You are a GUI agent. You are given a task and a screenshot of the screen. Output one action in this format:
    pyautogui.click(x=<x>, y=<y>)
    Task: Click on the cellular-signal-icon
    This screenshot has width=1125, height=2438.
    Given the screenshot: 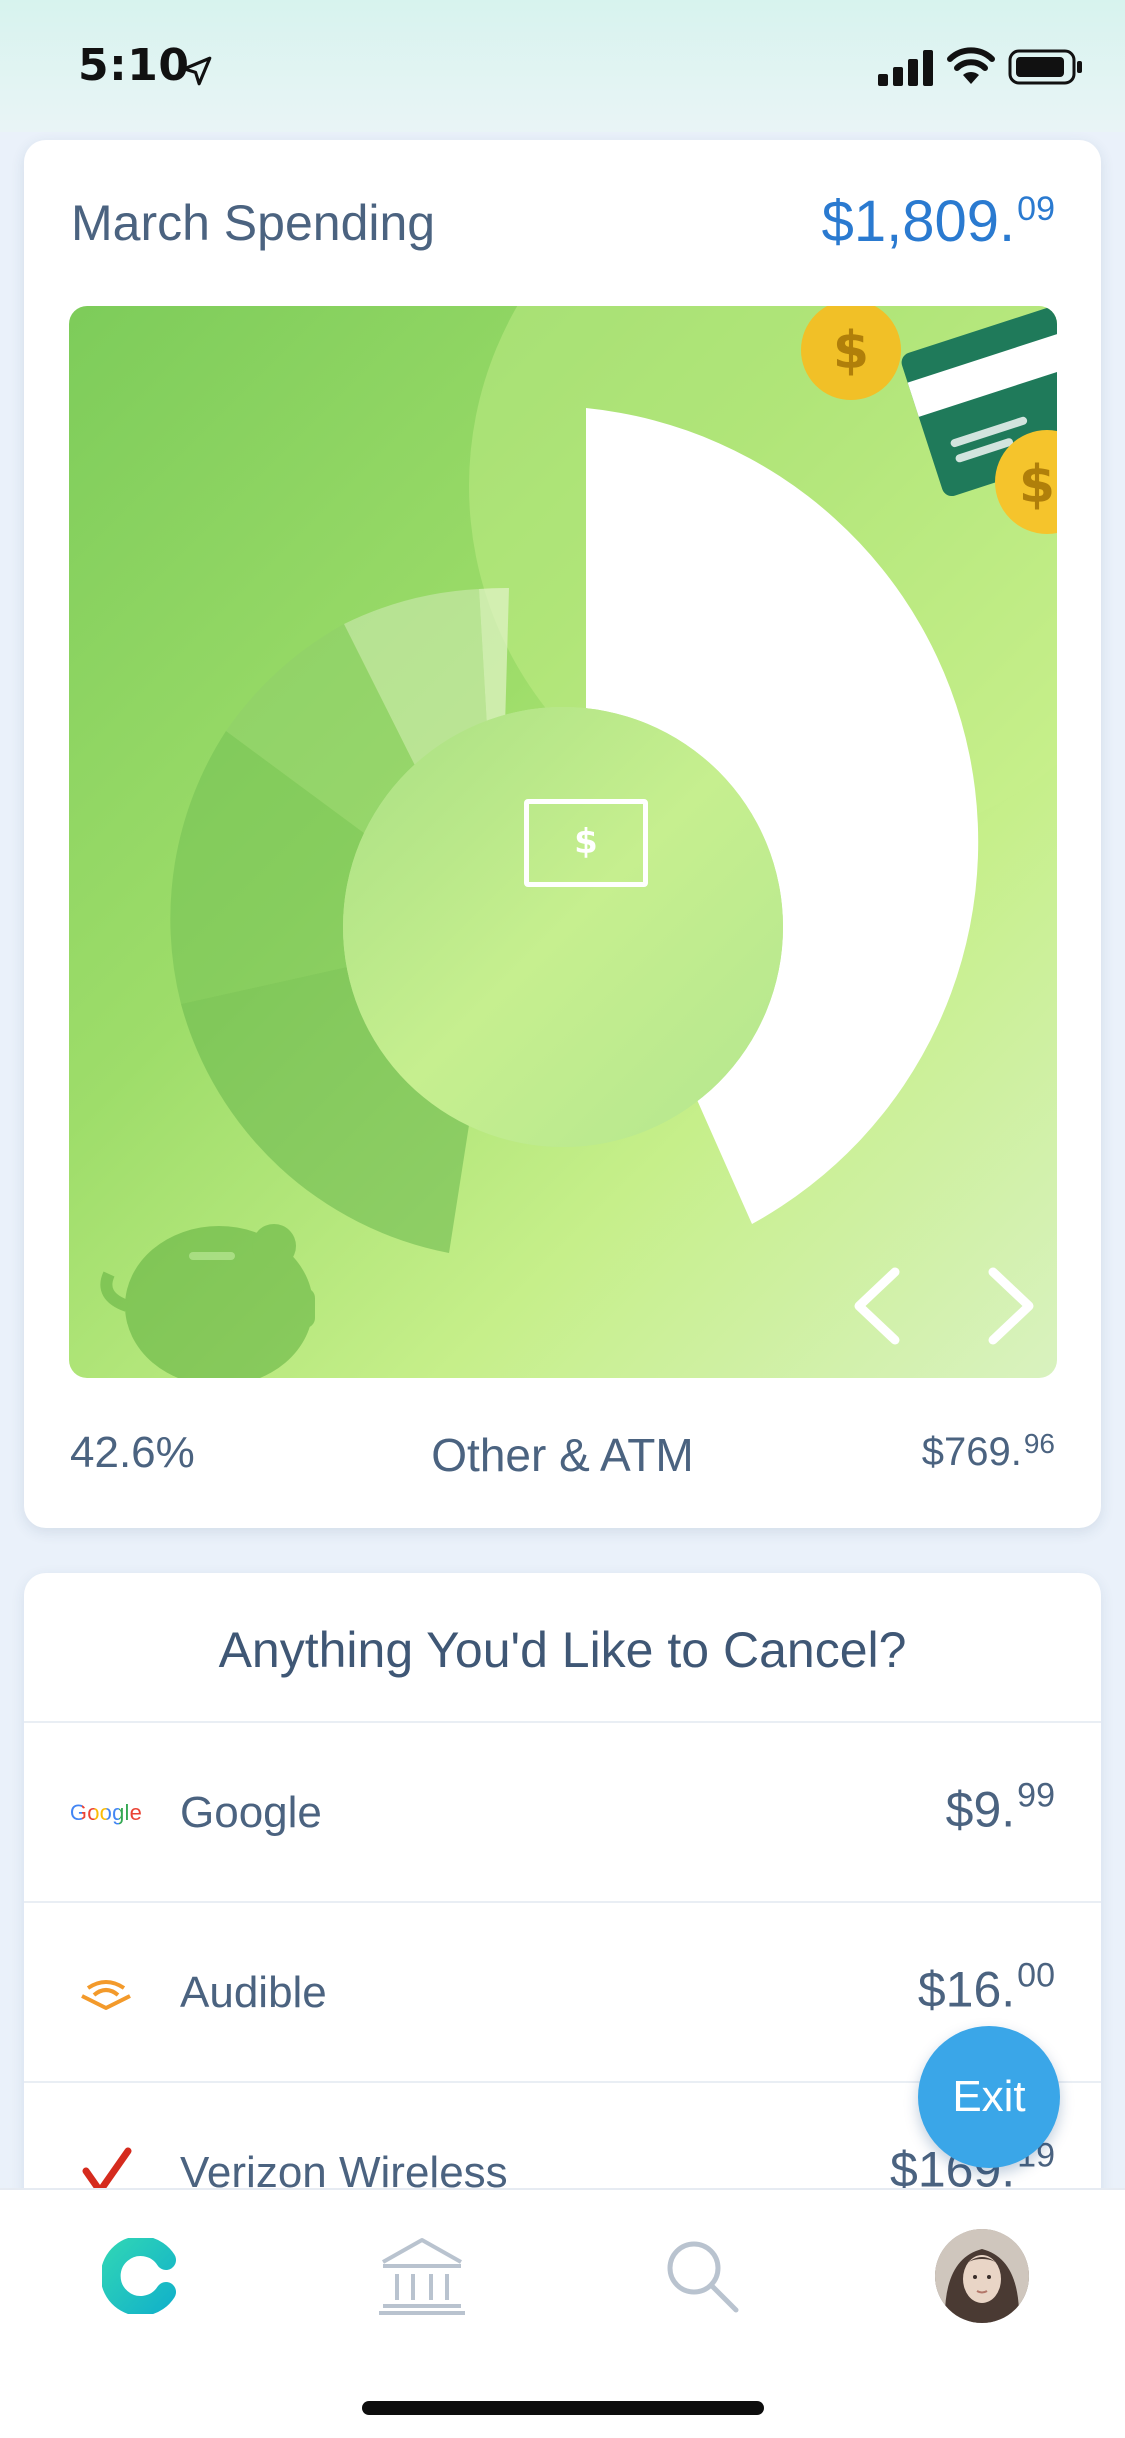 What is the action you would take?
    pyautogui.click(x=905, y=68)
    